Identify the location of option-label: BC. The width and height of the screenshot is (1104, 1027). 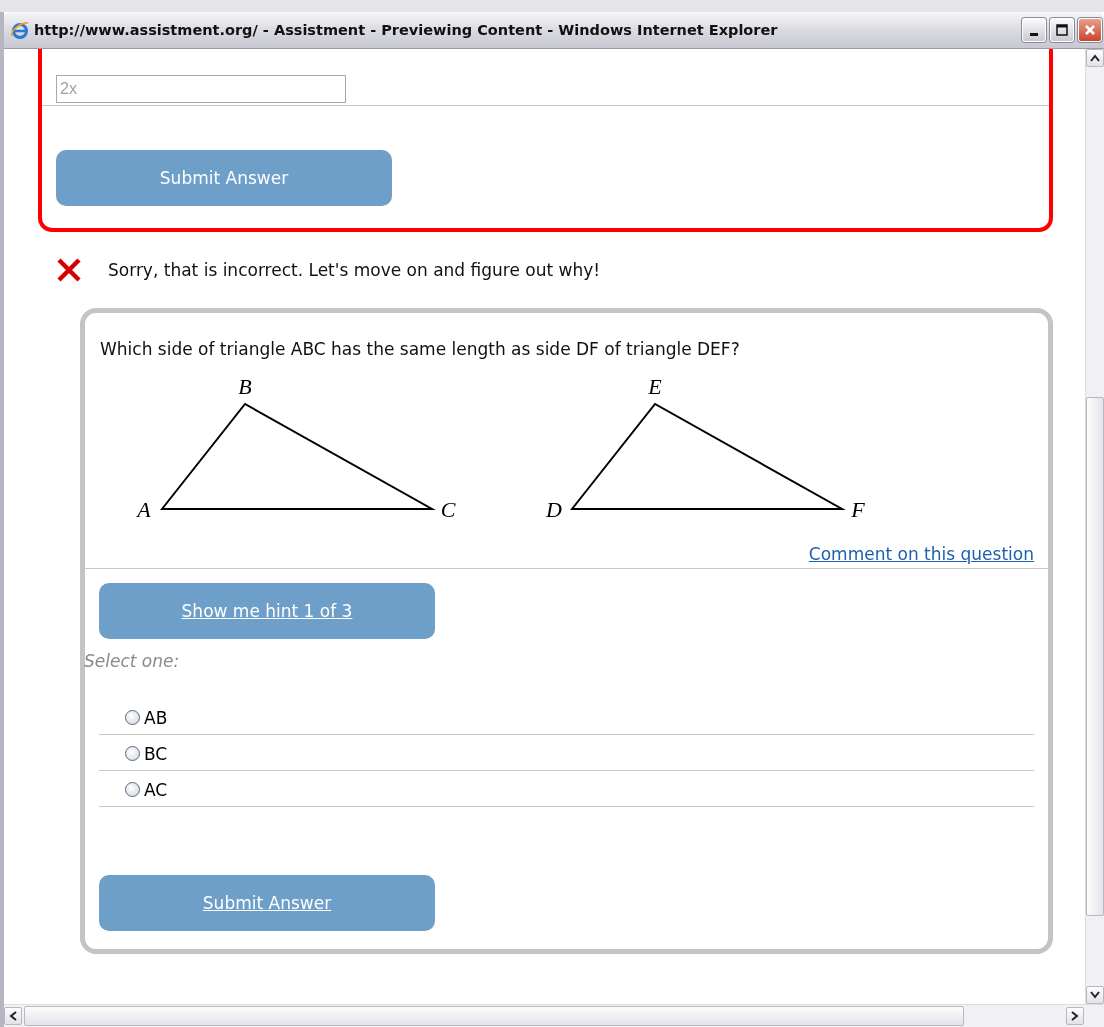
(156, 753).